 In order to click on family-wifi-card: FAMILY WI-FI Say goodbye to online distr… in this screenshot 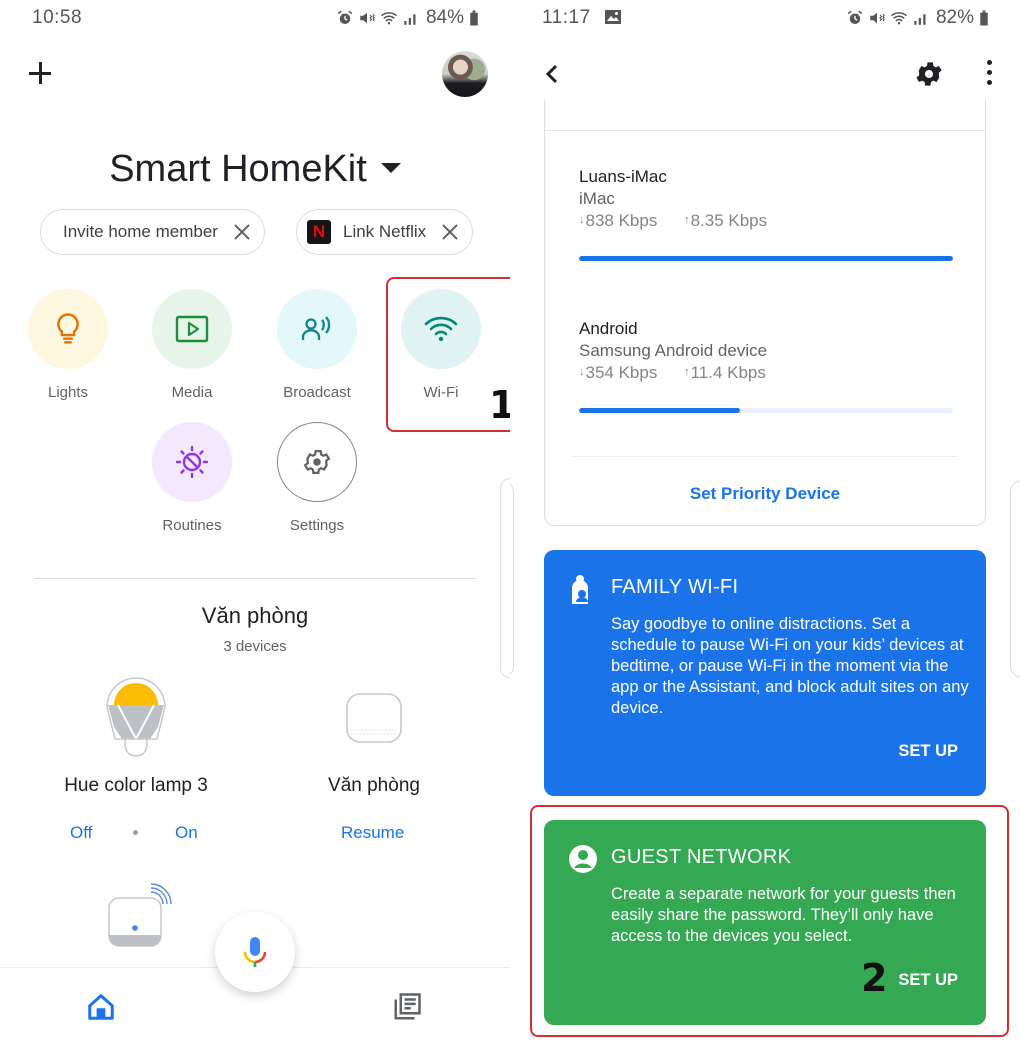, I will do `click(765, 673)`.